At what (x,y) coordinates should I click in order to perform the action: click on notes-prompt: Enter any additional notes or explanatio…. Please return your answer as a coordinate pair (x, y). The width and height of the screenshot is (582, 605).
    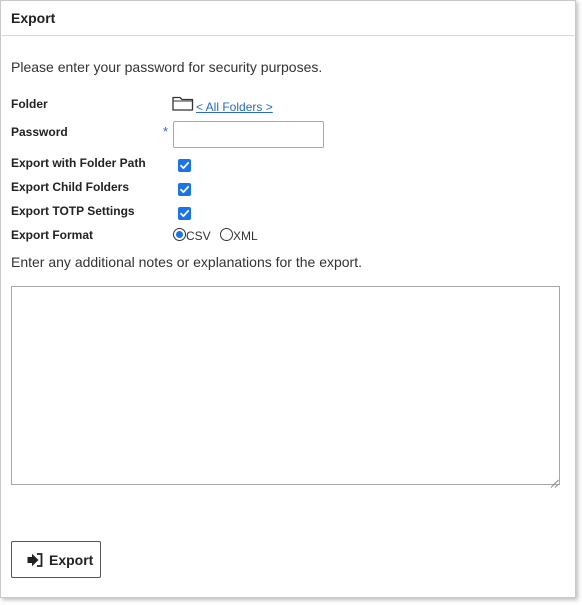
    Looking at the image, I should click on (186, 262).